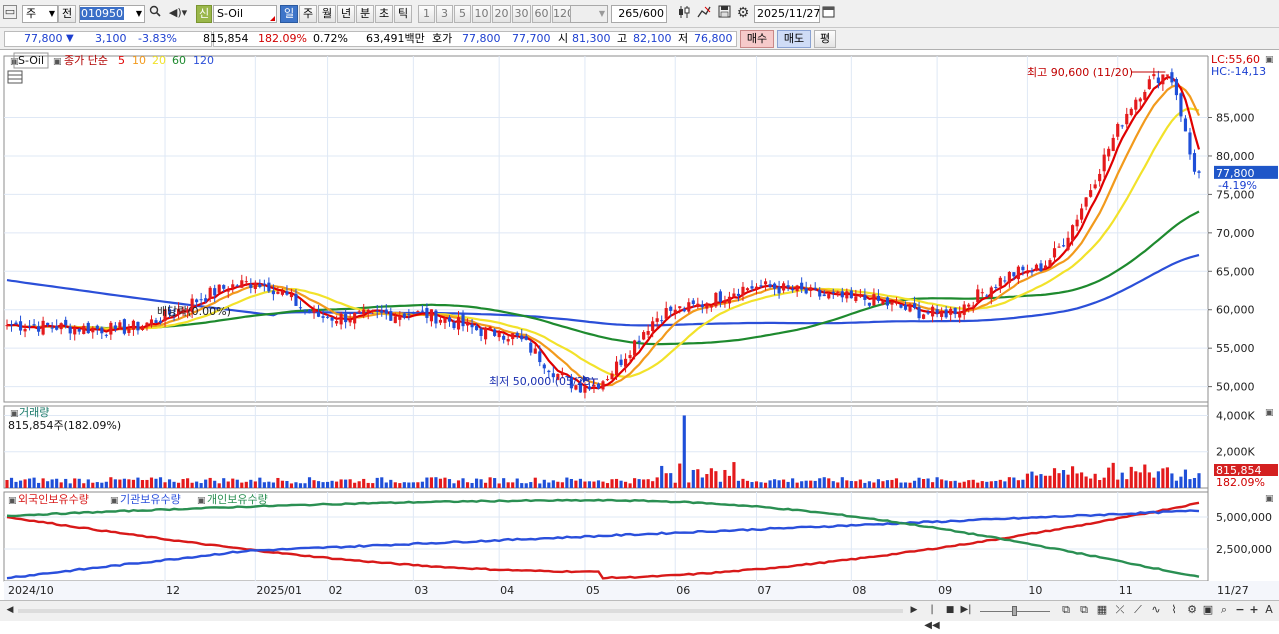 This screenshot has height=634, width=1279. Describe the element at coordinates (365, 14) in the screenshot. I see `period-tab: 분` at that location.